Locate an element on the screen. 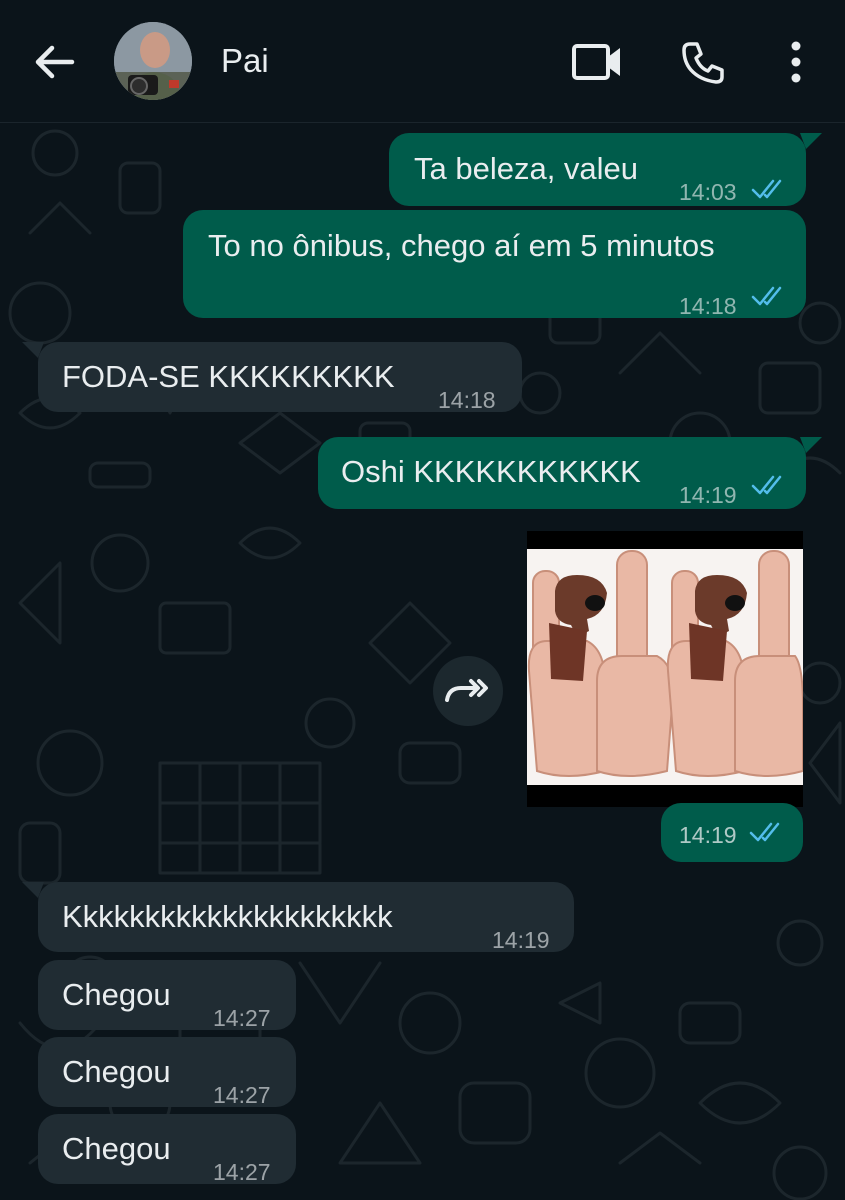 This screenshot has width=845, height=1200. message-bubble-incoming: Kkkkkkkkkkkkkkkkkkkkk 14:19 is located at coordinates (306, 917).